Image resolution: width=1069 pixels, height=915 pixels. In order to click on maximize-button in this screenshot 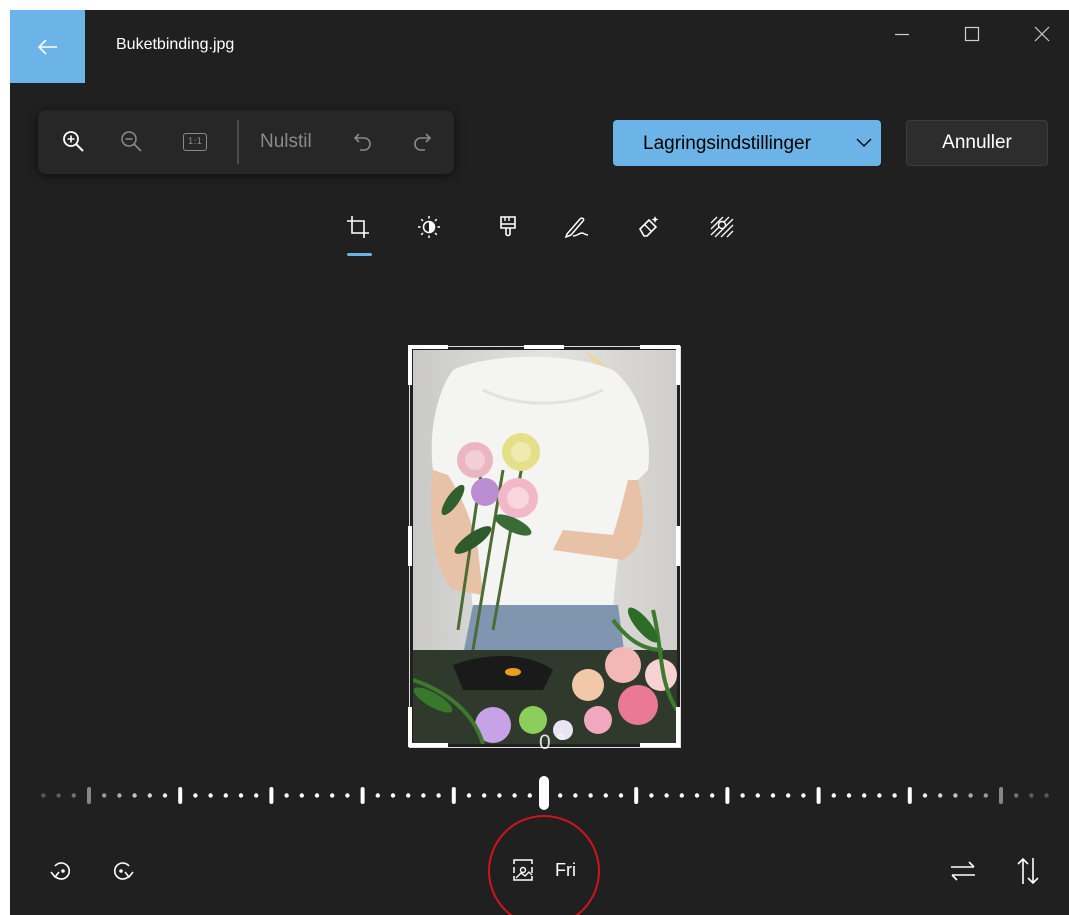, I will do `click(972, 34)`.